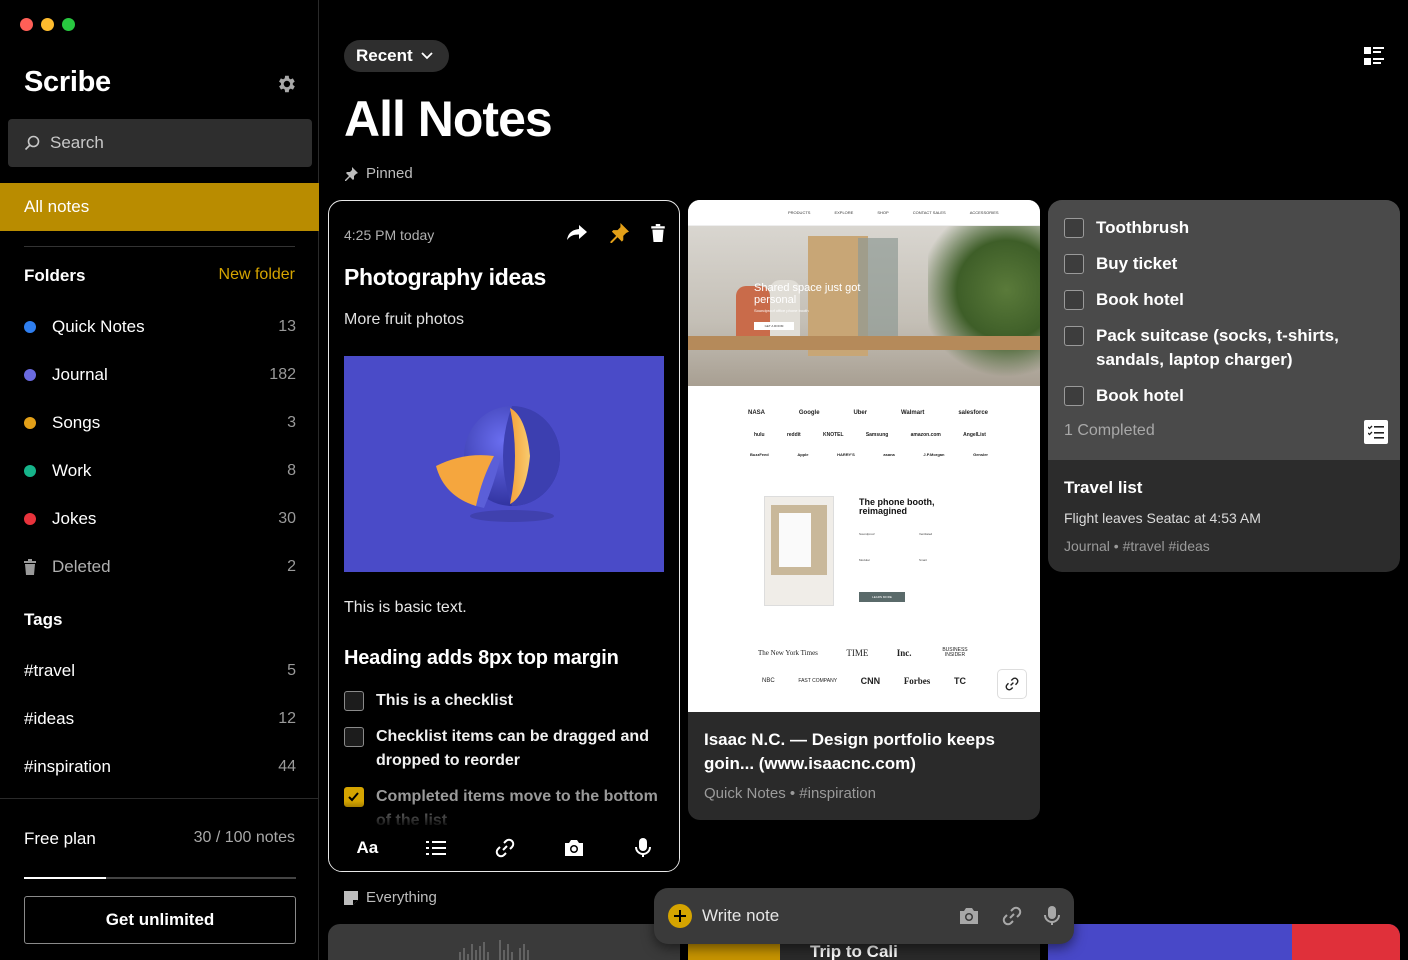 This screenshot has height=960, width=1408. What do you see at coordinates (68, 24) in the screenshot?
I see `zoom-window-button` at bounding box center [68, 24].